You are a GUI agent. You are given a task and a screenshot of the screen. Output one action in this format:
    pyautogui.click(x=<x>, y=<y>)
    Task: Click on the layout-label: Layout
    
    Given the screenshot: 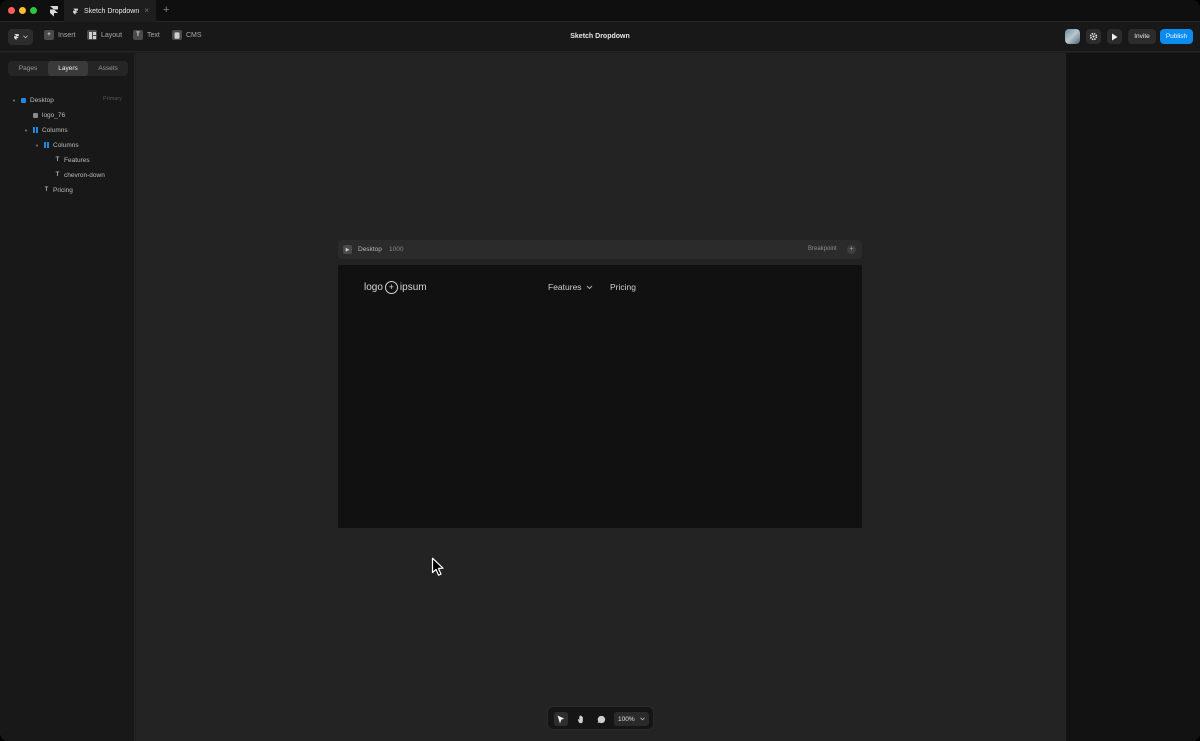 What is the action you would take?
    pyautogui.click(x=112, y=35)
    